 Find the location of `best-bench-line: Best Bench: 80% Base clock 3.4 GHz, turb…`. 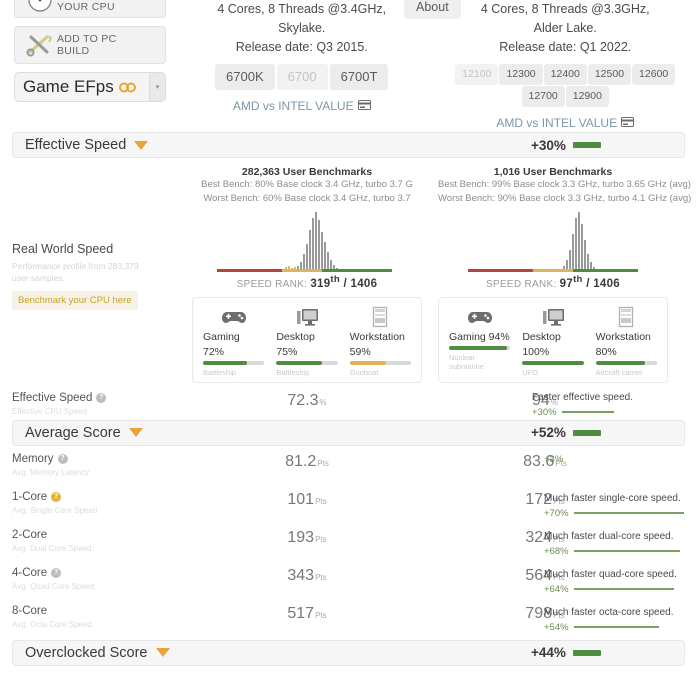

best-bench-line: Best Bench: 80% Base clock 3.4 GHz, turb… is located at coordinates (307, 184).